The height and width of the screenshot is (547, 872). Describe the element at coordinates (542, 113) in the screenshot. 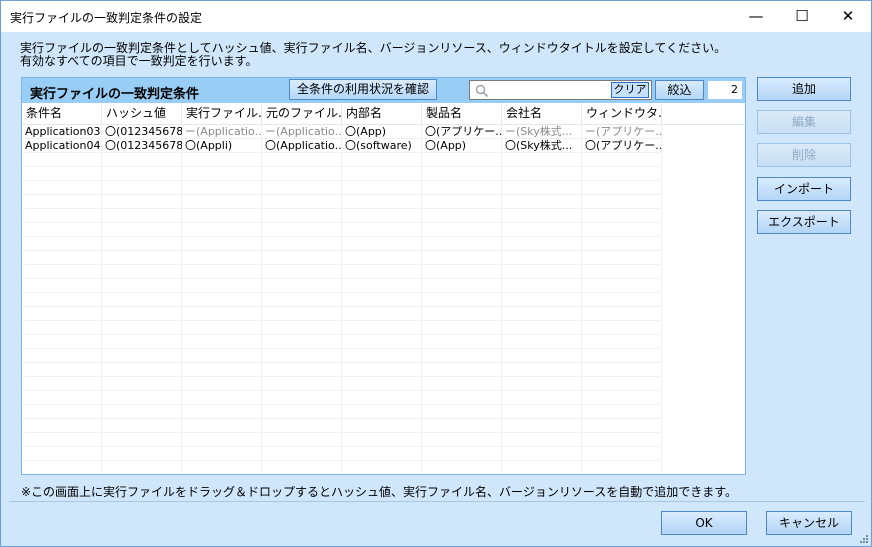

I see `column-header-company: 会社名` at that location.